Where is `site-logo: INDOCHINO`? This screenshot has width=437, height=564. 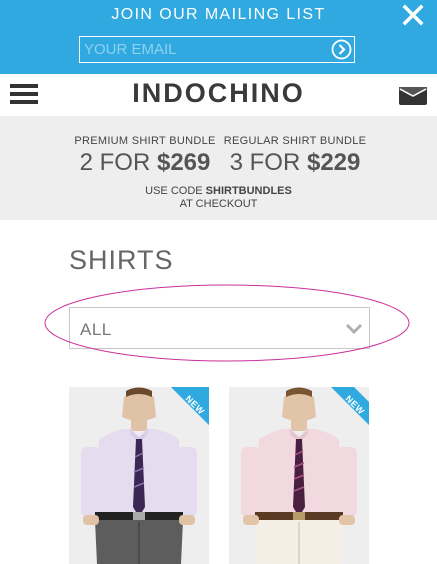
site-logo: INDOCHINO is located at coordinates (218, 93).